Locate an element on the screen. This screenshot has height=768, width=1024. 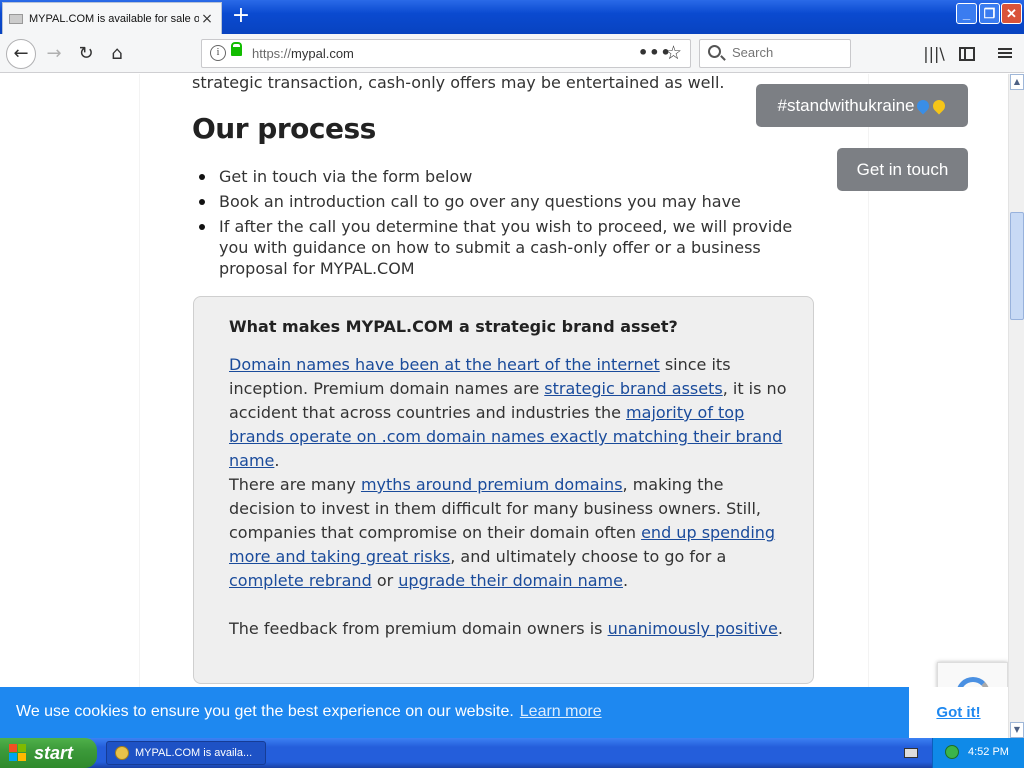
library-button: |||\ is located at coordinates (934, 54).